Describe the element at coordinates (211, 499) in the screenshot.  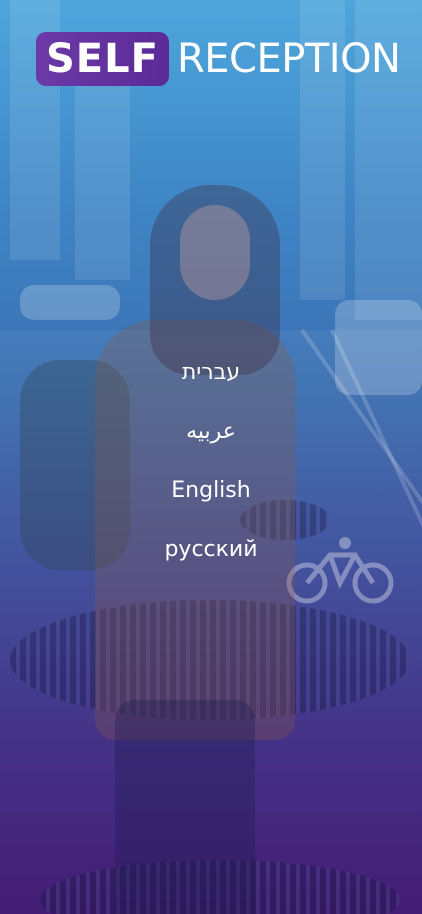
I see `language-option-english: English` at that location.